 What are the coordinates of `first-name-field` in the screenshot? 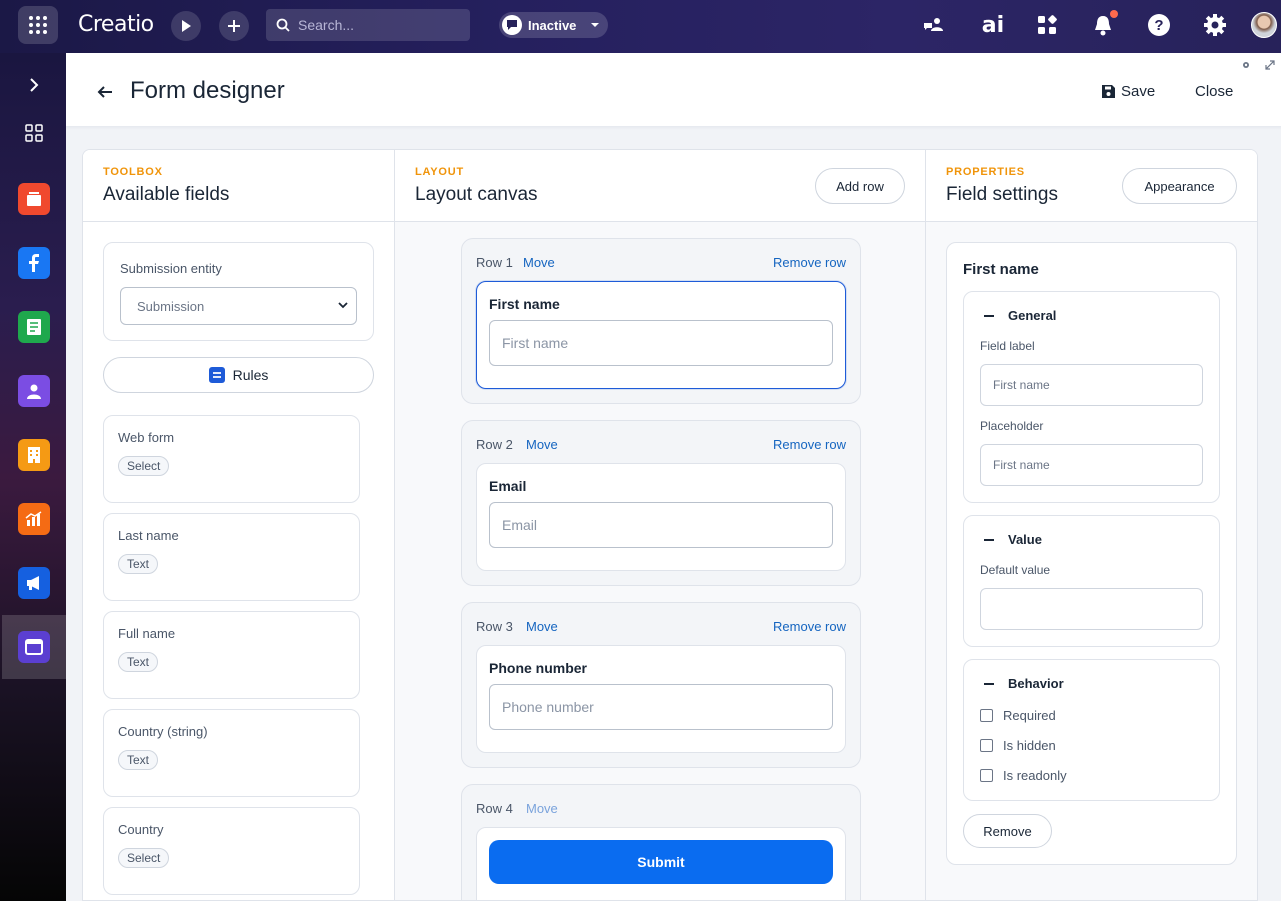 It's located at (661, 343).